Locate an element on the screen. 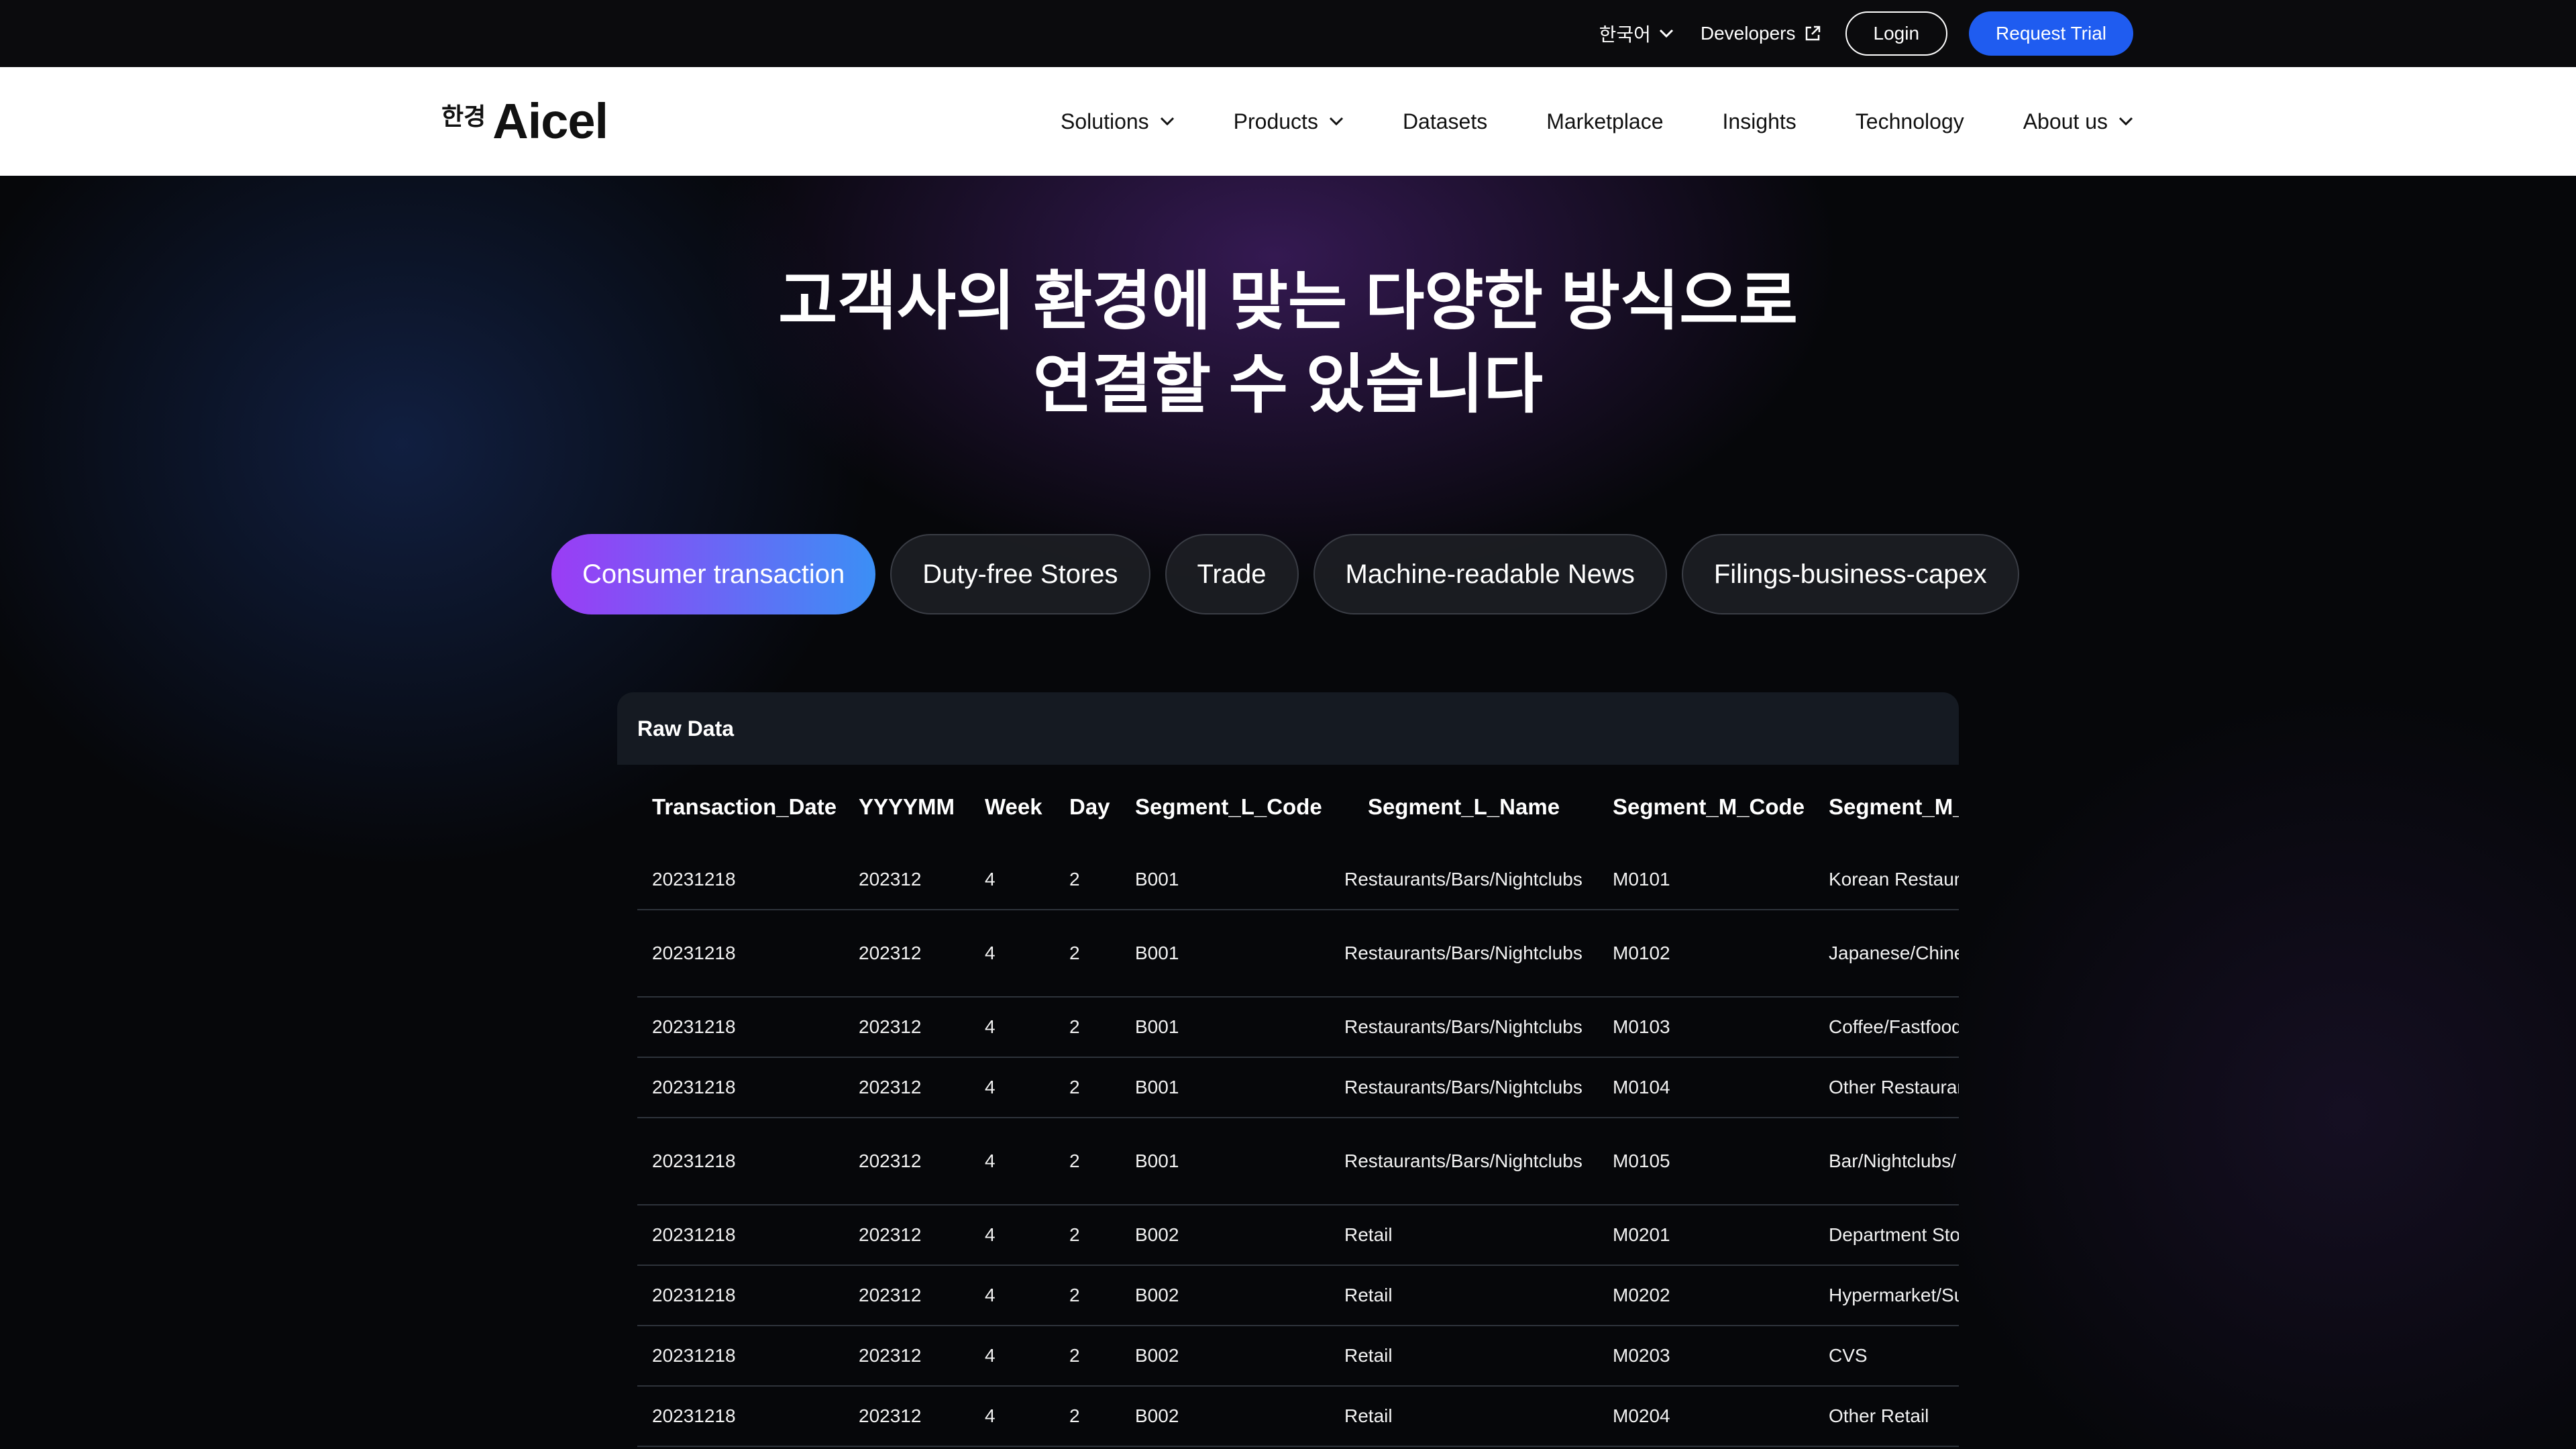  table-cell: M0103 is located at coordinates (1706, 1027).